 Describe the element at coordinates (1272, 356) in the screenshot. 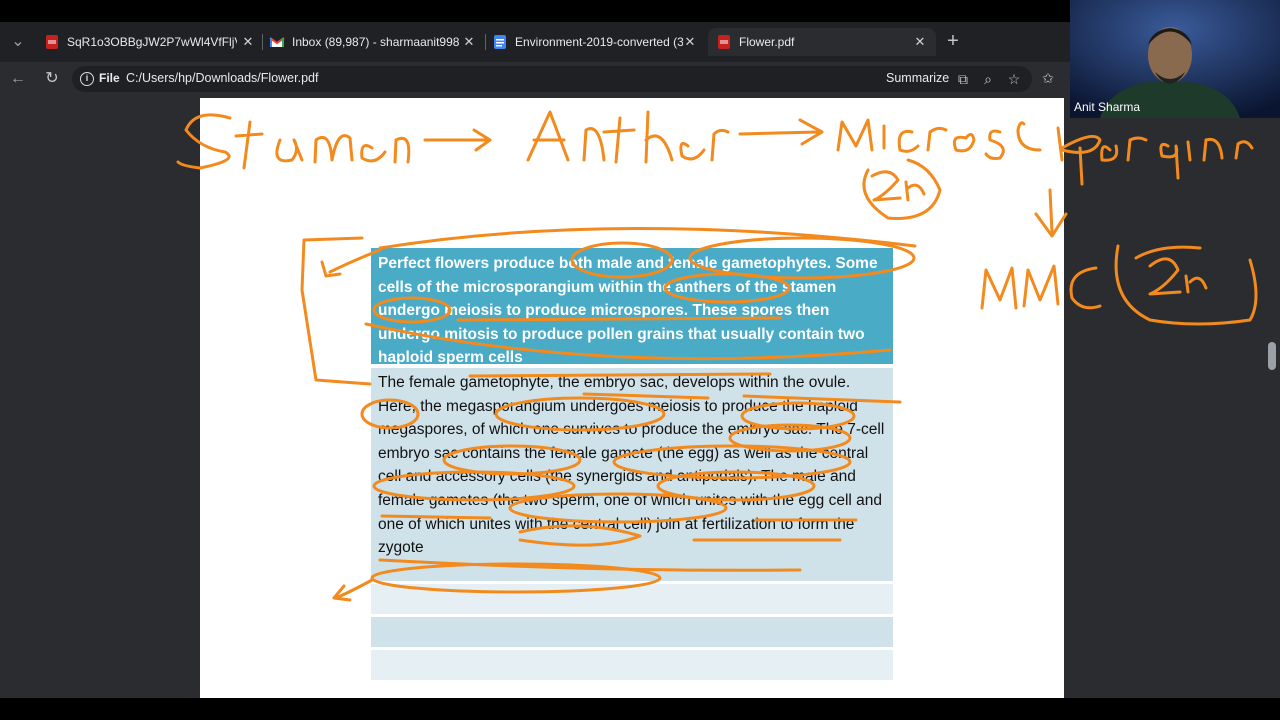

I see `scrollbar-thumb` at that location.